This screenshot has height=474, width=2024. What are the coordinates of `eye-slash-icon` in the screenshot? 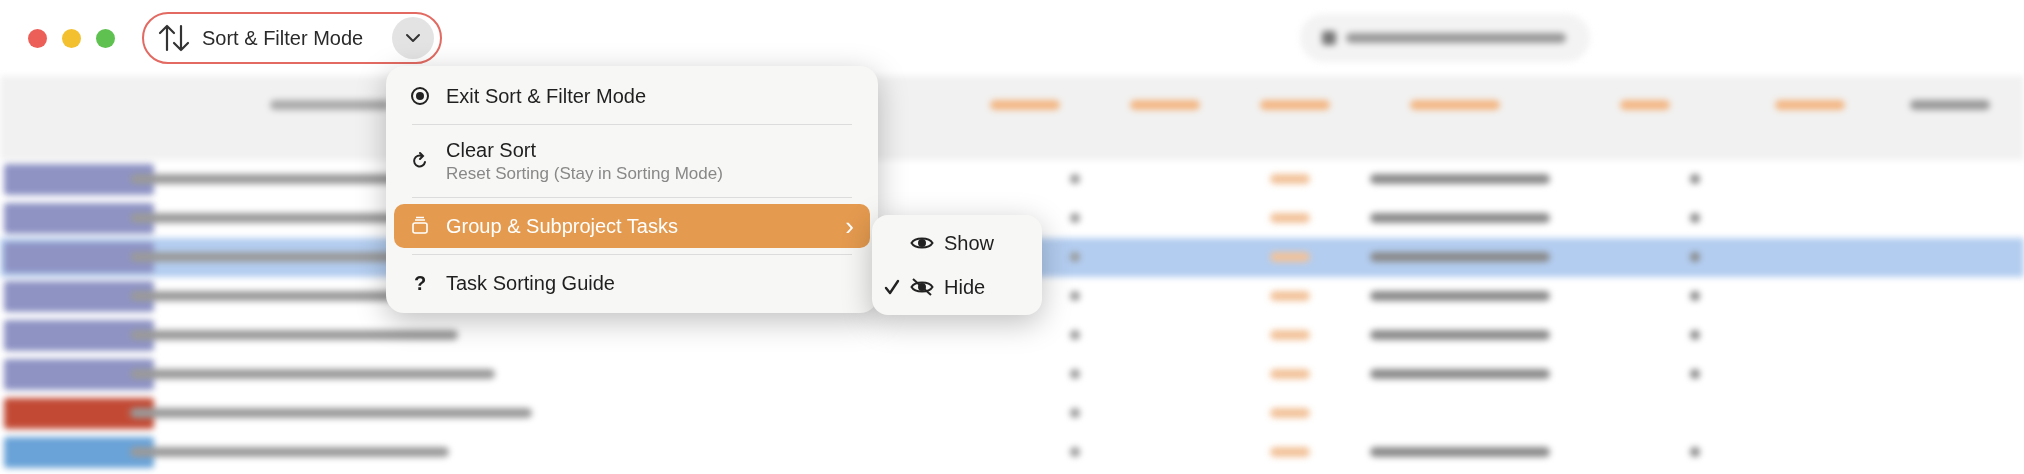 It's located at (922, 287).